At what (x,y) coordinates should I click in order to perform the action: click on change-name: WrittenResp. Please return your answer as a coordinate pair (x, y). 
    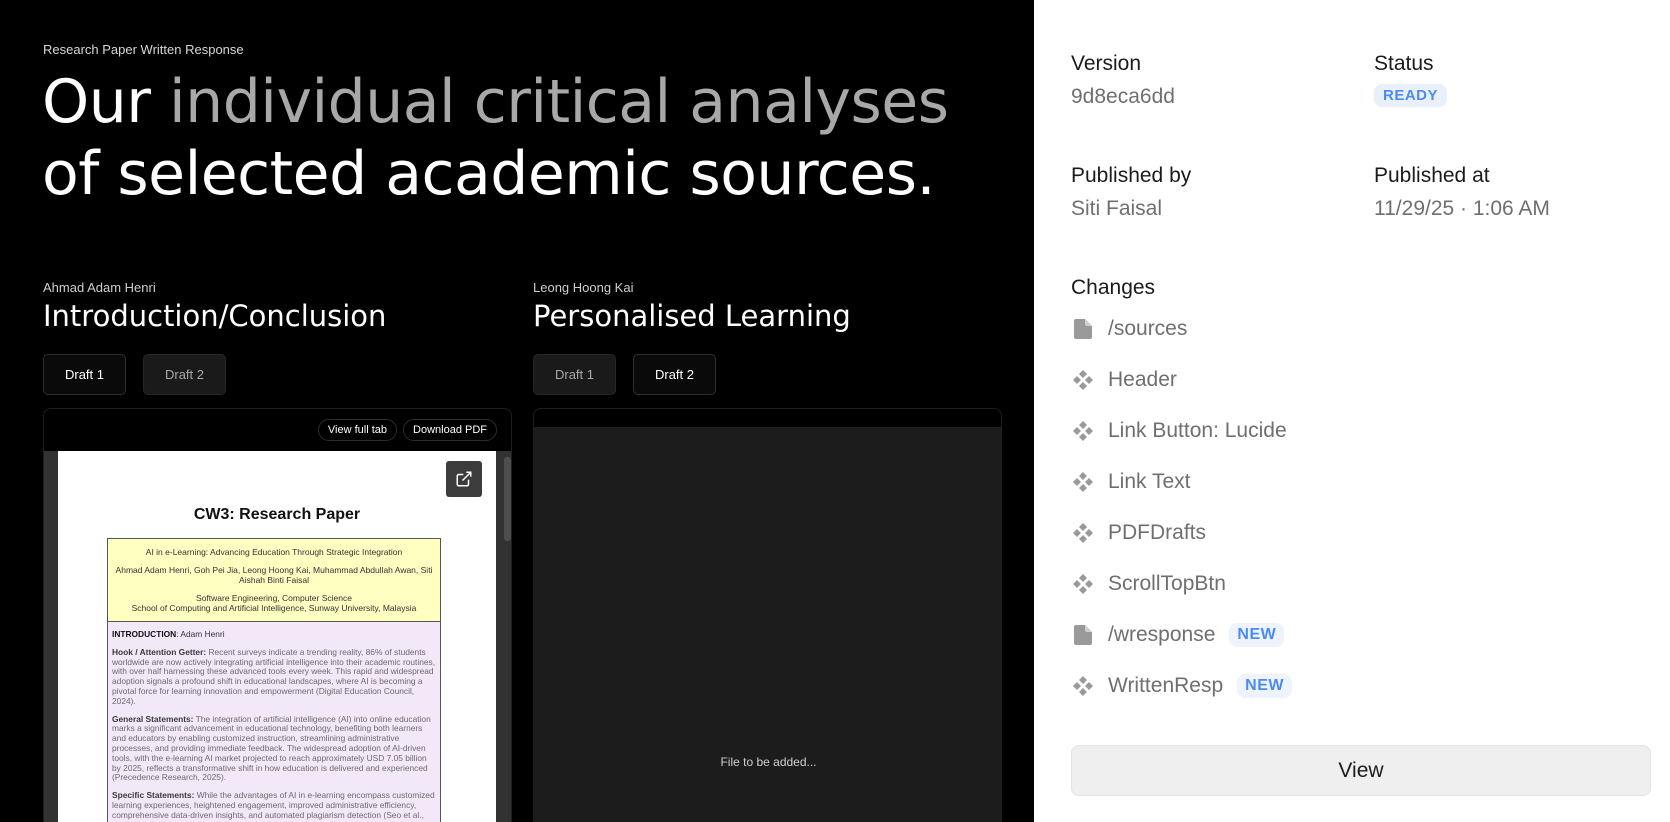
    Looking at the image, I should click on (1166, 685).